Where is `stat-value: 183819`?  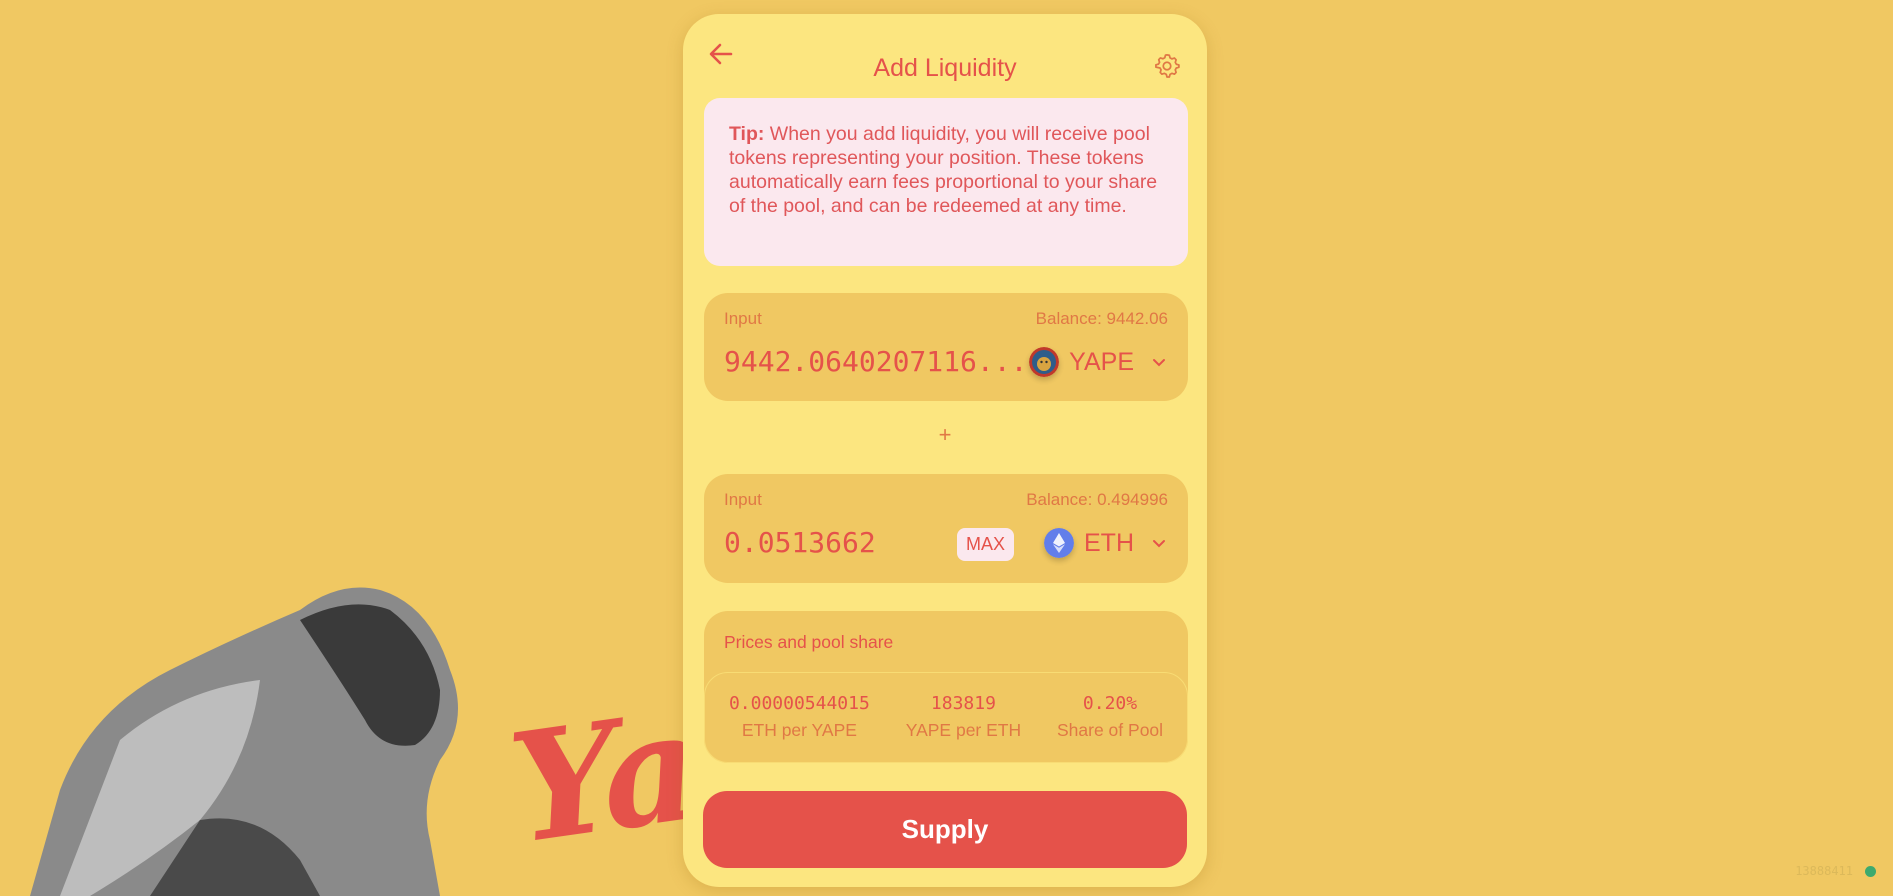
stat-value: 183819 is located at coordinates (963, 703).